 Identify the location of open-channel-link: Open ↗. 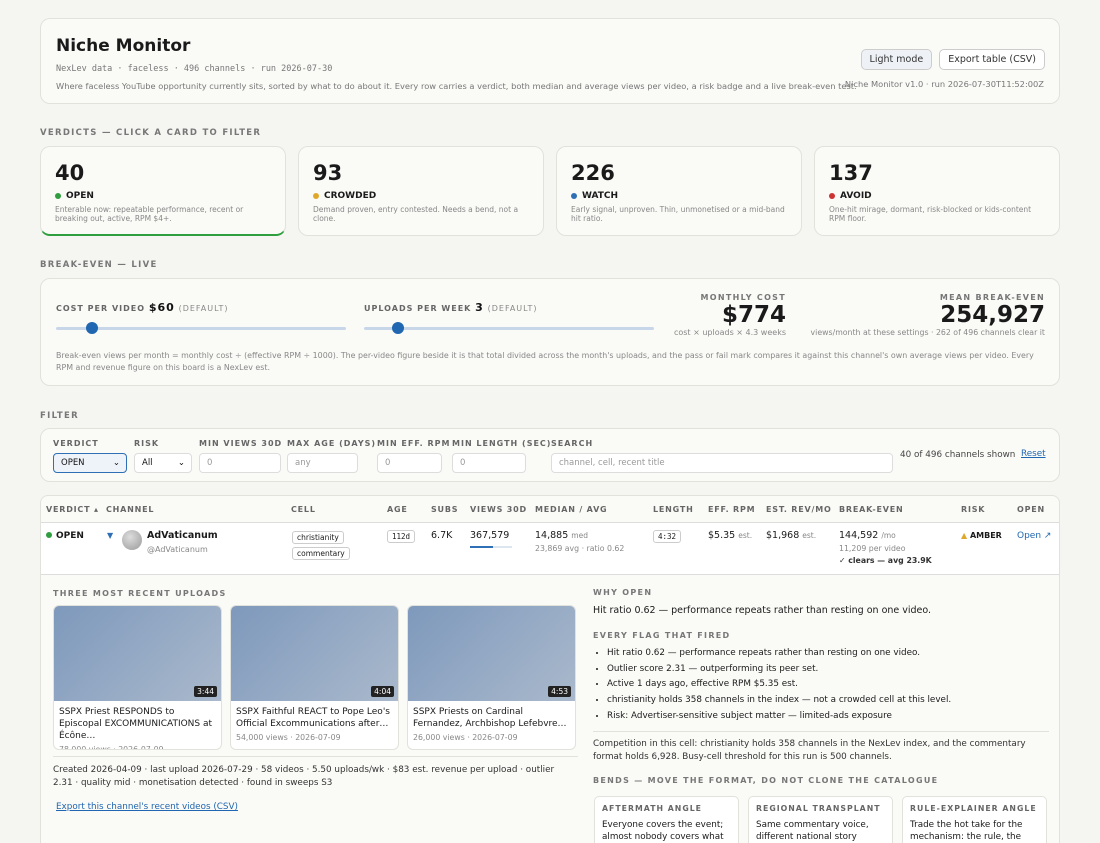
(1034, 536).